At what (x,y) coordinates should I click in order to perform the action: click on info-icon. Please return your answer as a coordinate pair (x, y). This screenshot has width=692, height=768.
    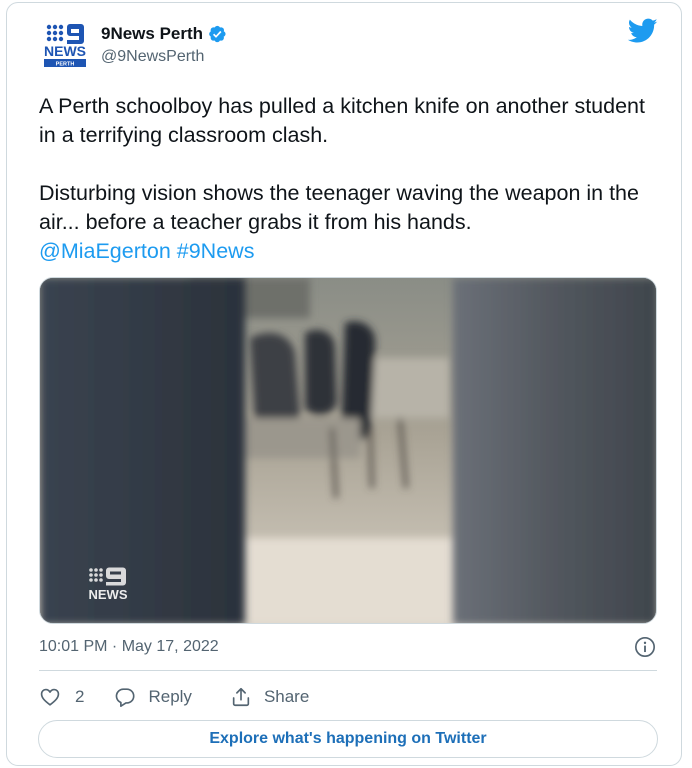
    Looking at the image, I should click on (645, 647).